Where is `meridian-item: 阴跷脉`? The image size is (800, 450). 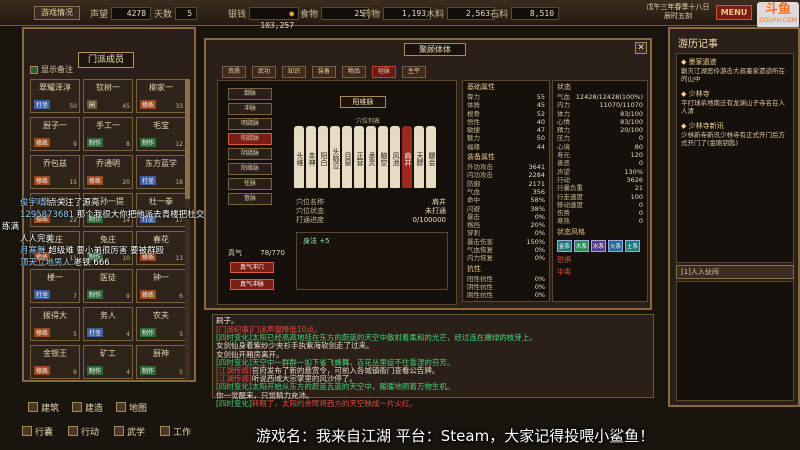
meridian-item: 阴跷脉 is located at coordinates (250, 154).